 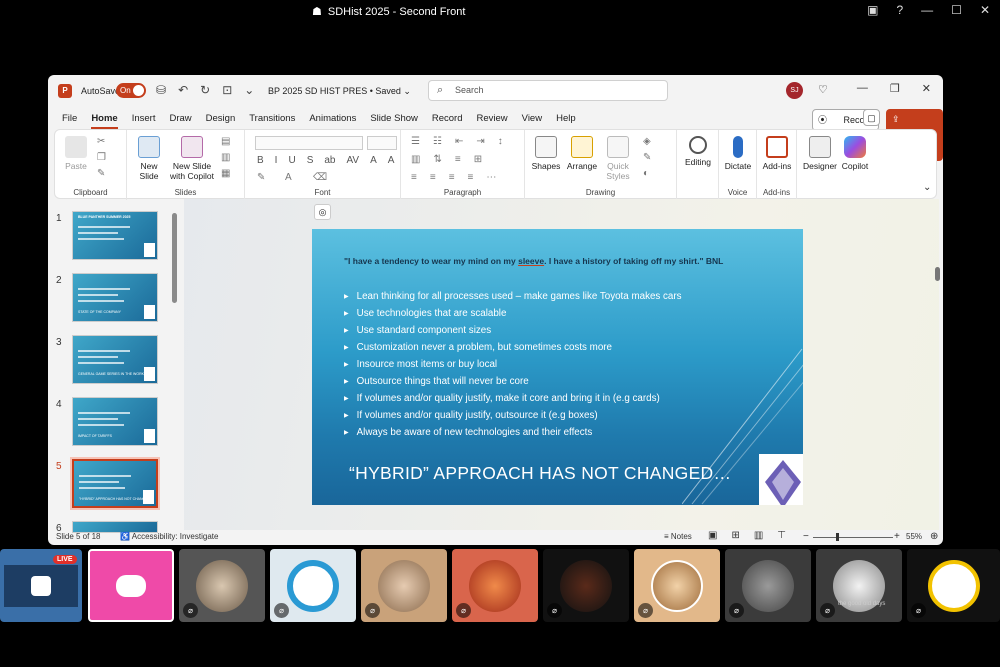 I want to click on undo-icon: ↶, so click(x=183, y=90).